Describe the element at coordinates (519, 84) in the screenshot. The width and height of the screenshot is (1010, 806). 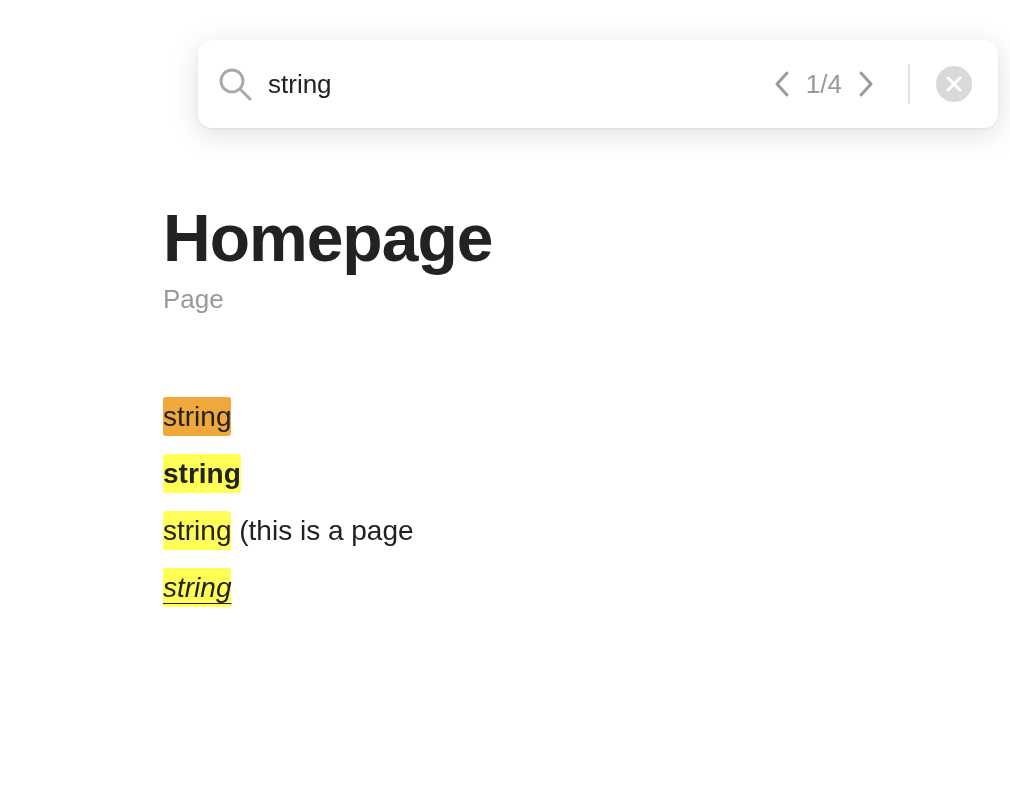
I see `search-field: string` at that location.